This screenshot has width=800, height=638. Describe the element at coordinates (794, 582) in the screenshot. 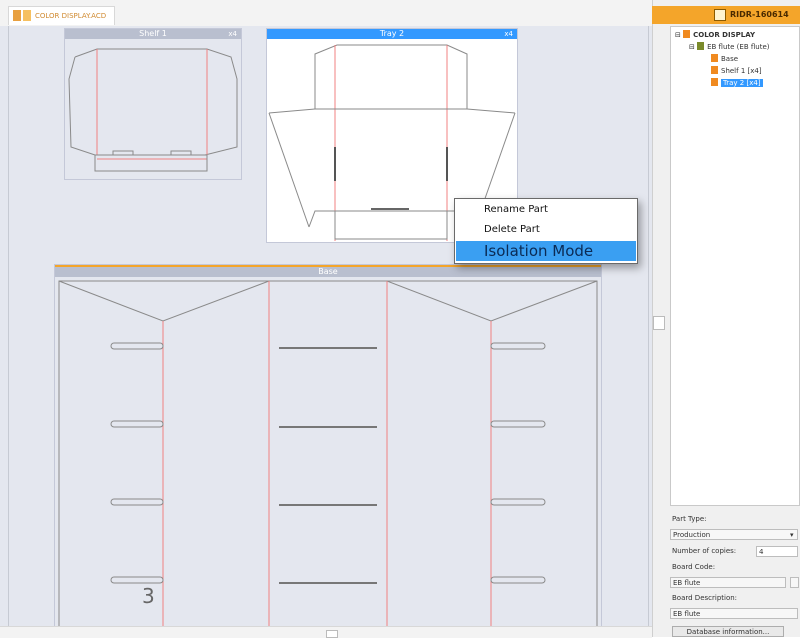

I see `board-code-browse-button` at that location.